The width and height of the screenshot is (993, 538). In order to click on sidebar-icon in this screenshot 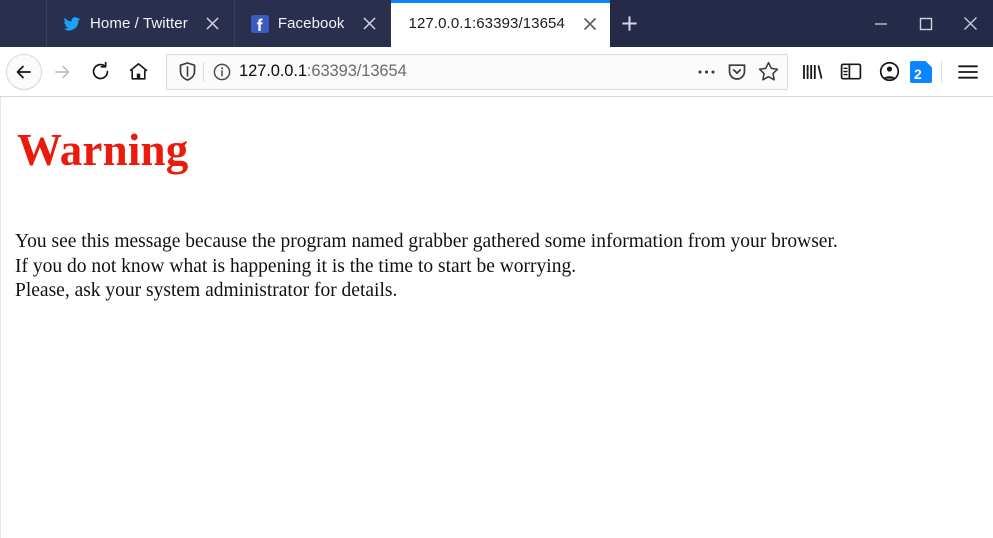, I will do `click(851, 72)`.